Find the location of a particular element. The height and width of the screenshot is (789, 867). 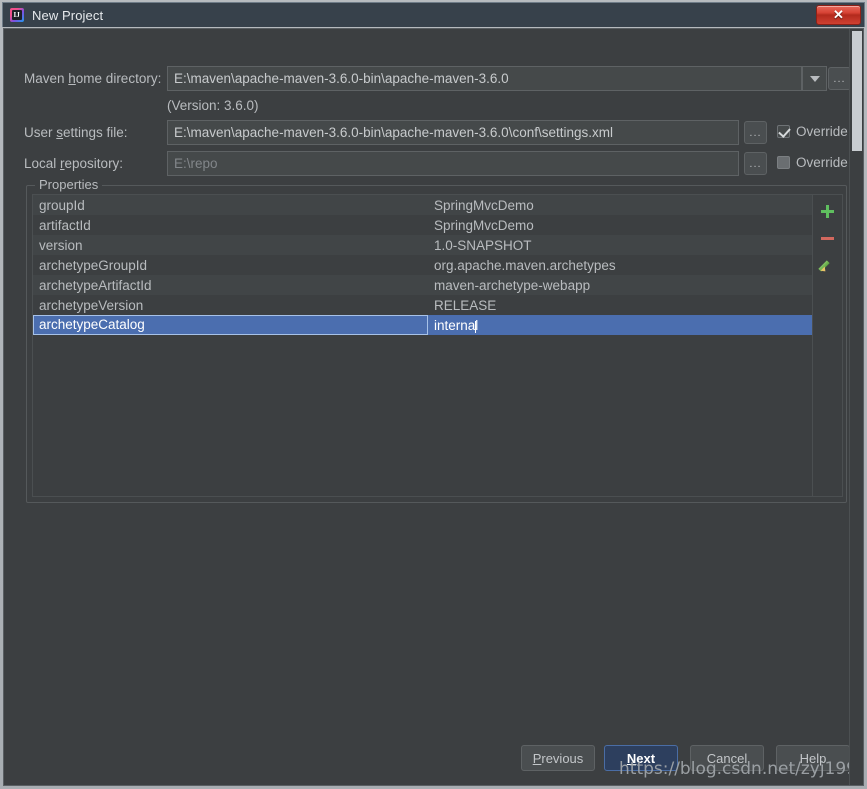

add-property-button is located at coordinates (828, 211).